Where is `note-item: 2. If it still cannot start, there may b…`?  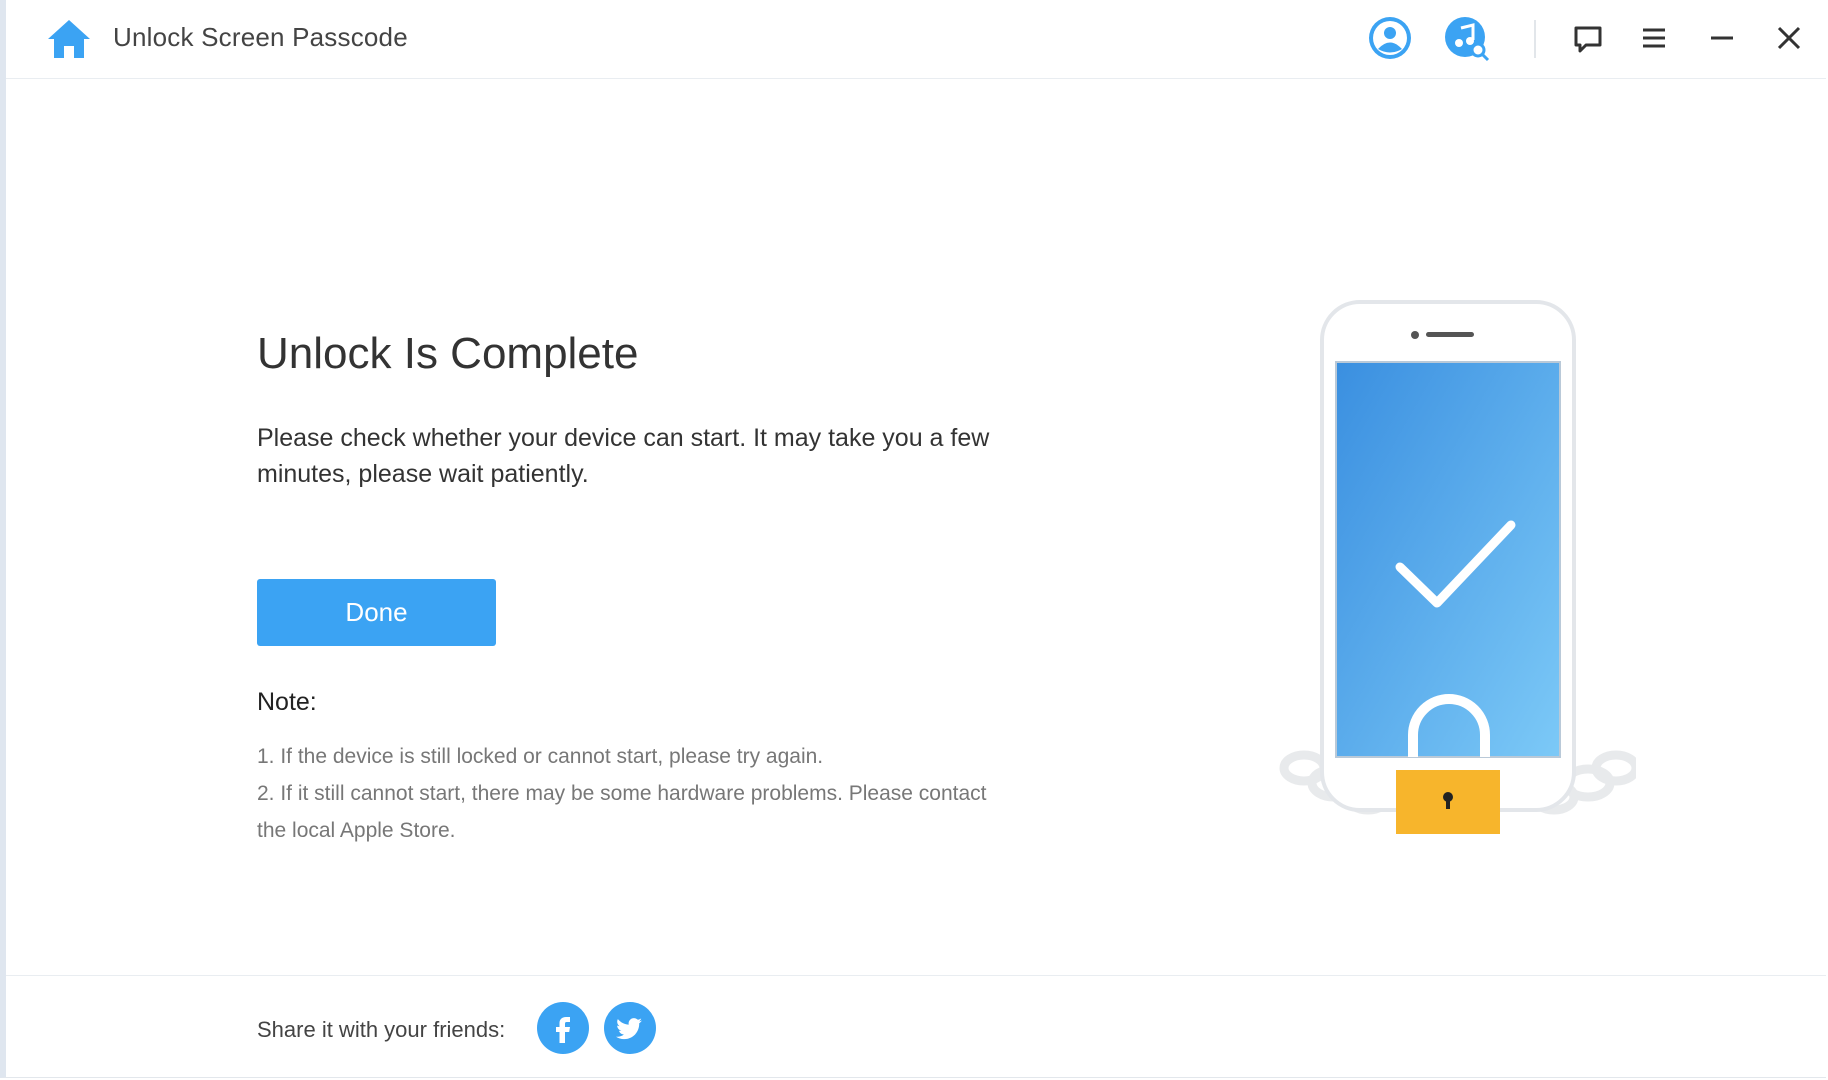
note-item: 2. If it still cannot start, there may b… is located at coordinates (622, 812).